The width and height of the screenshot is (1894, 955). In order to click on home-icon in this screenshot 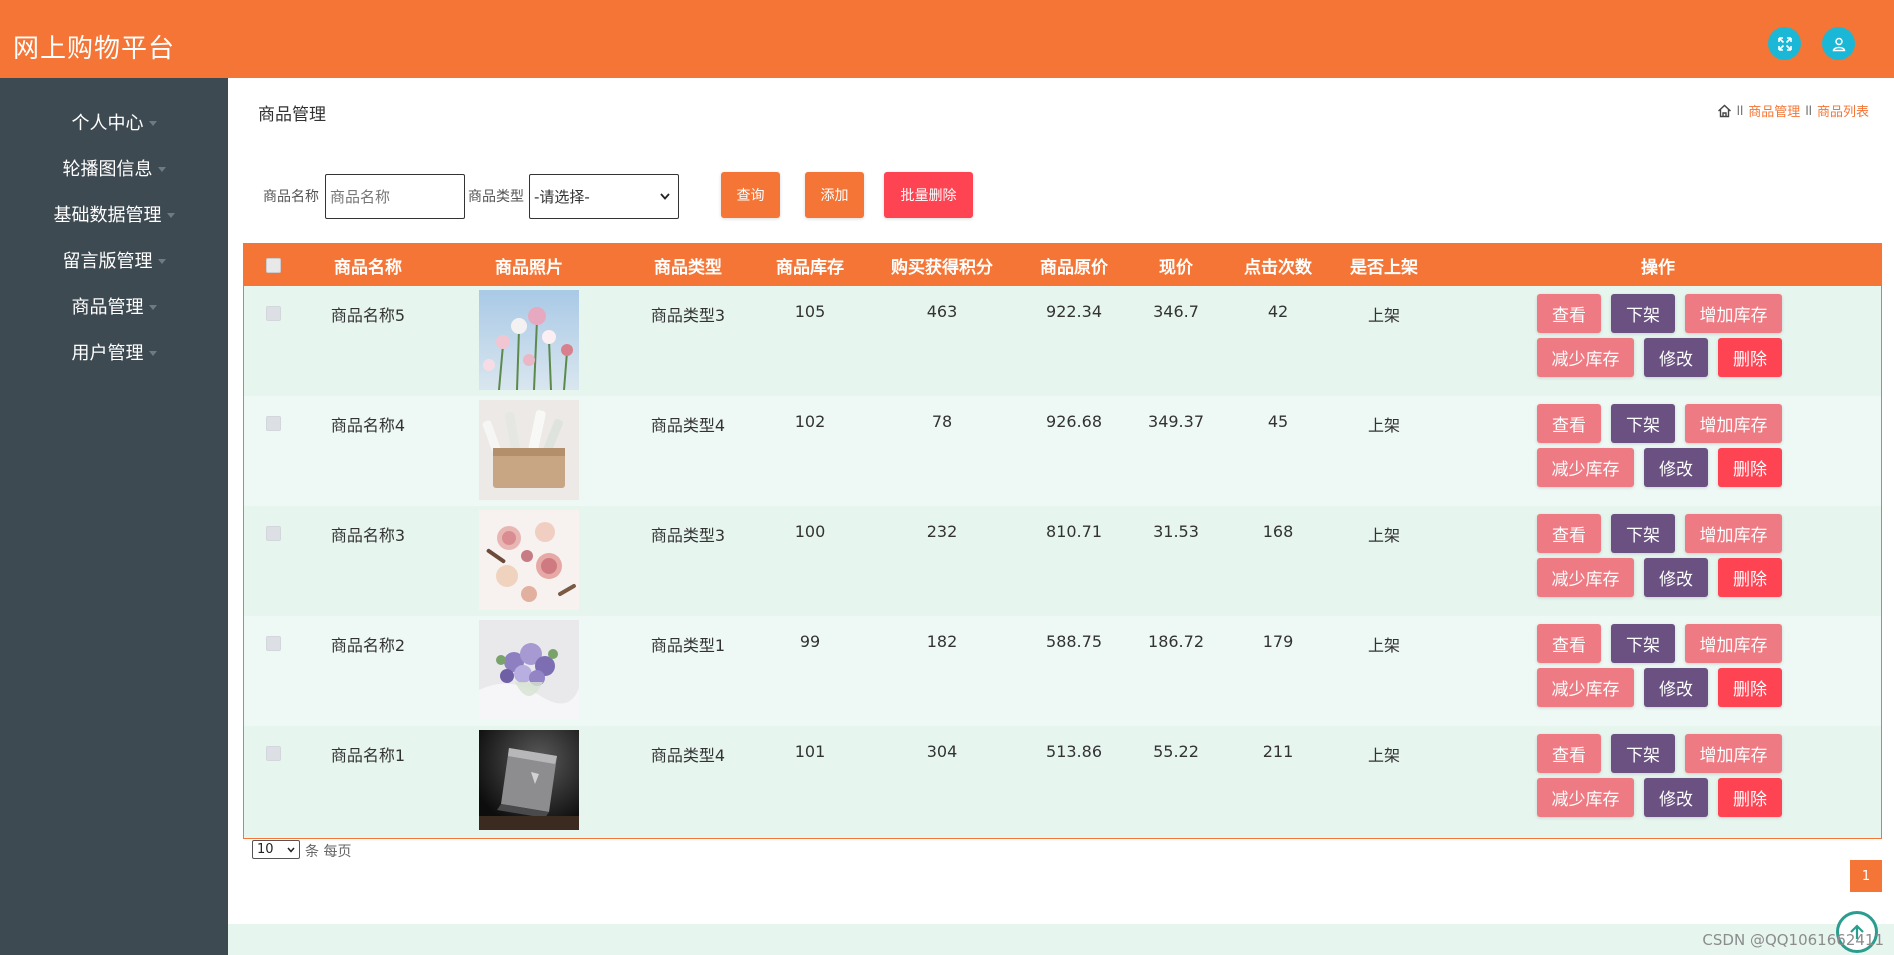, I will do `click(1724, 111)`.